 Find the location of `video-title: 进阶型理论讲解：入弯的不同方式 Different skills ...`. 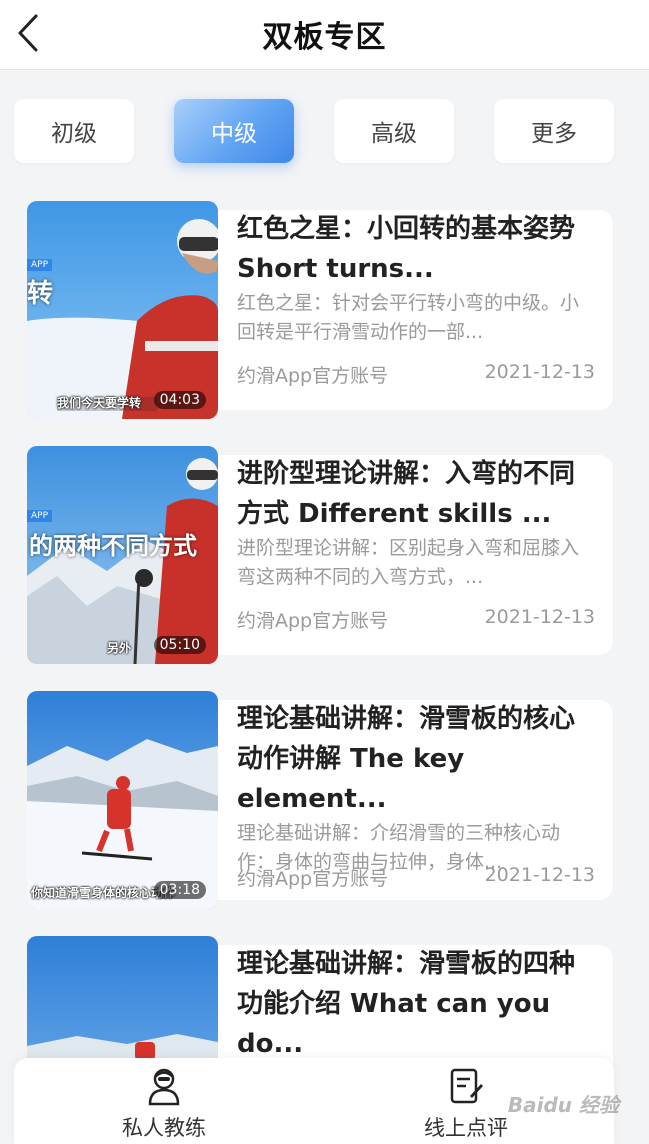

video-title: 进阶型理论讲解：入弯的不同方式 Different skills ... is located at coordinates (406, 494).